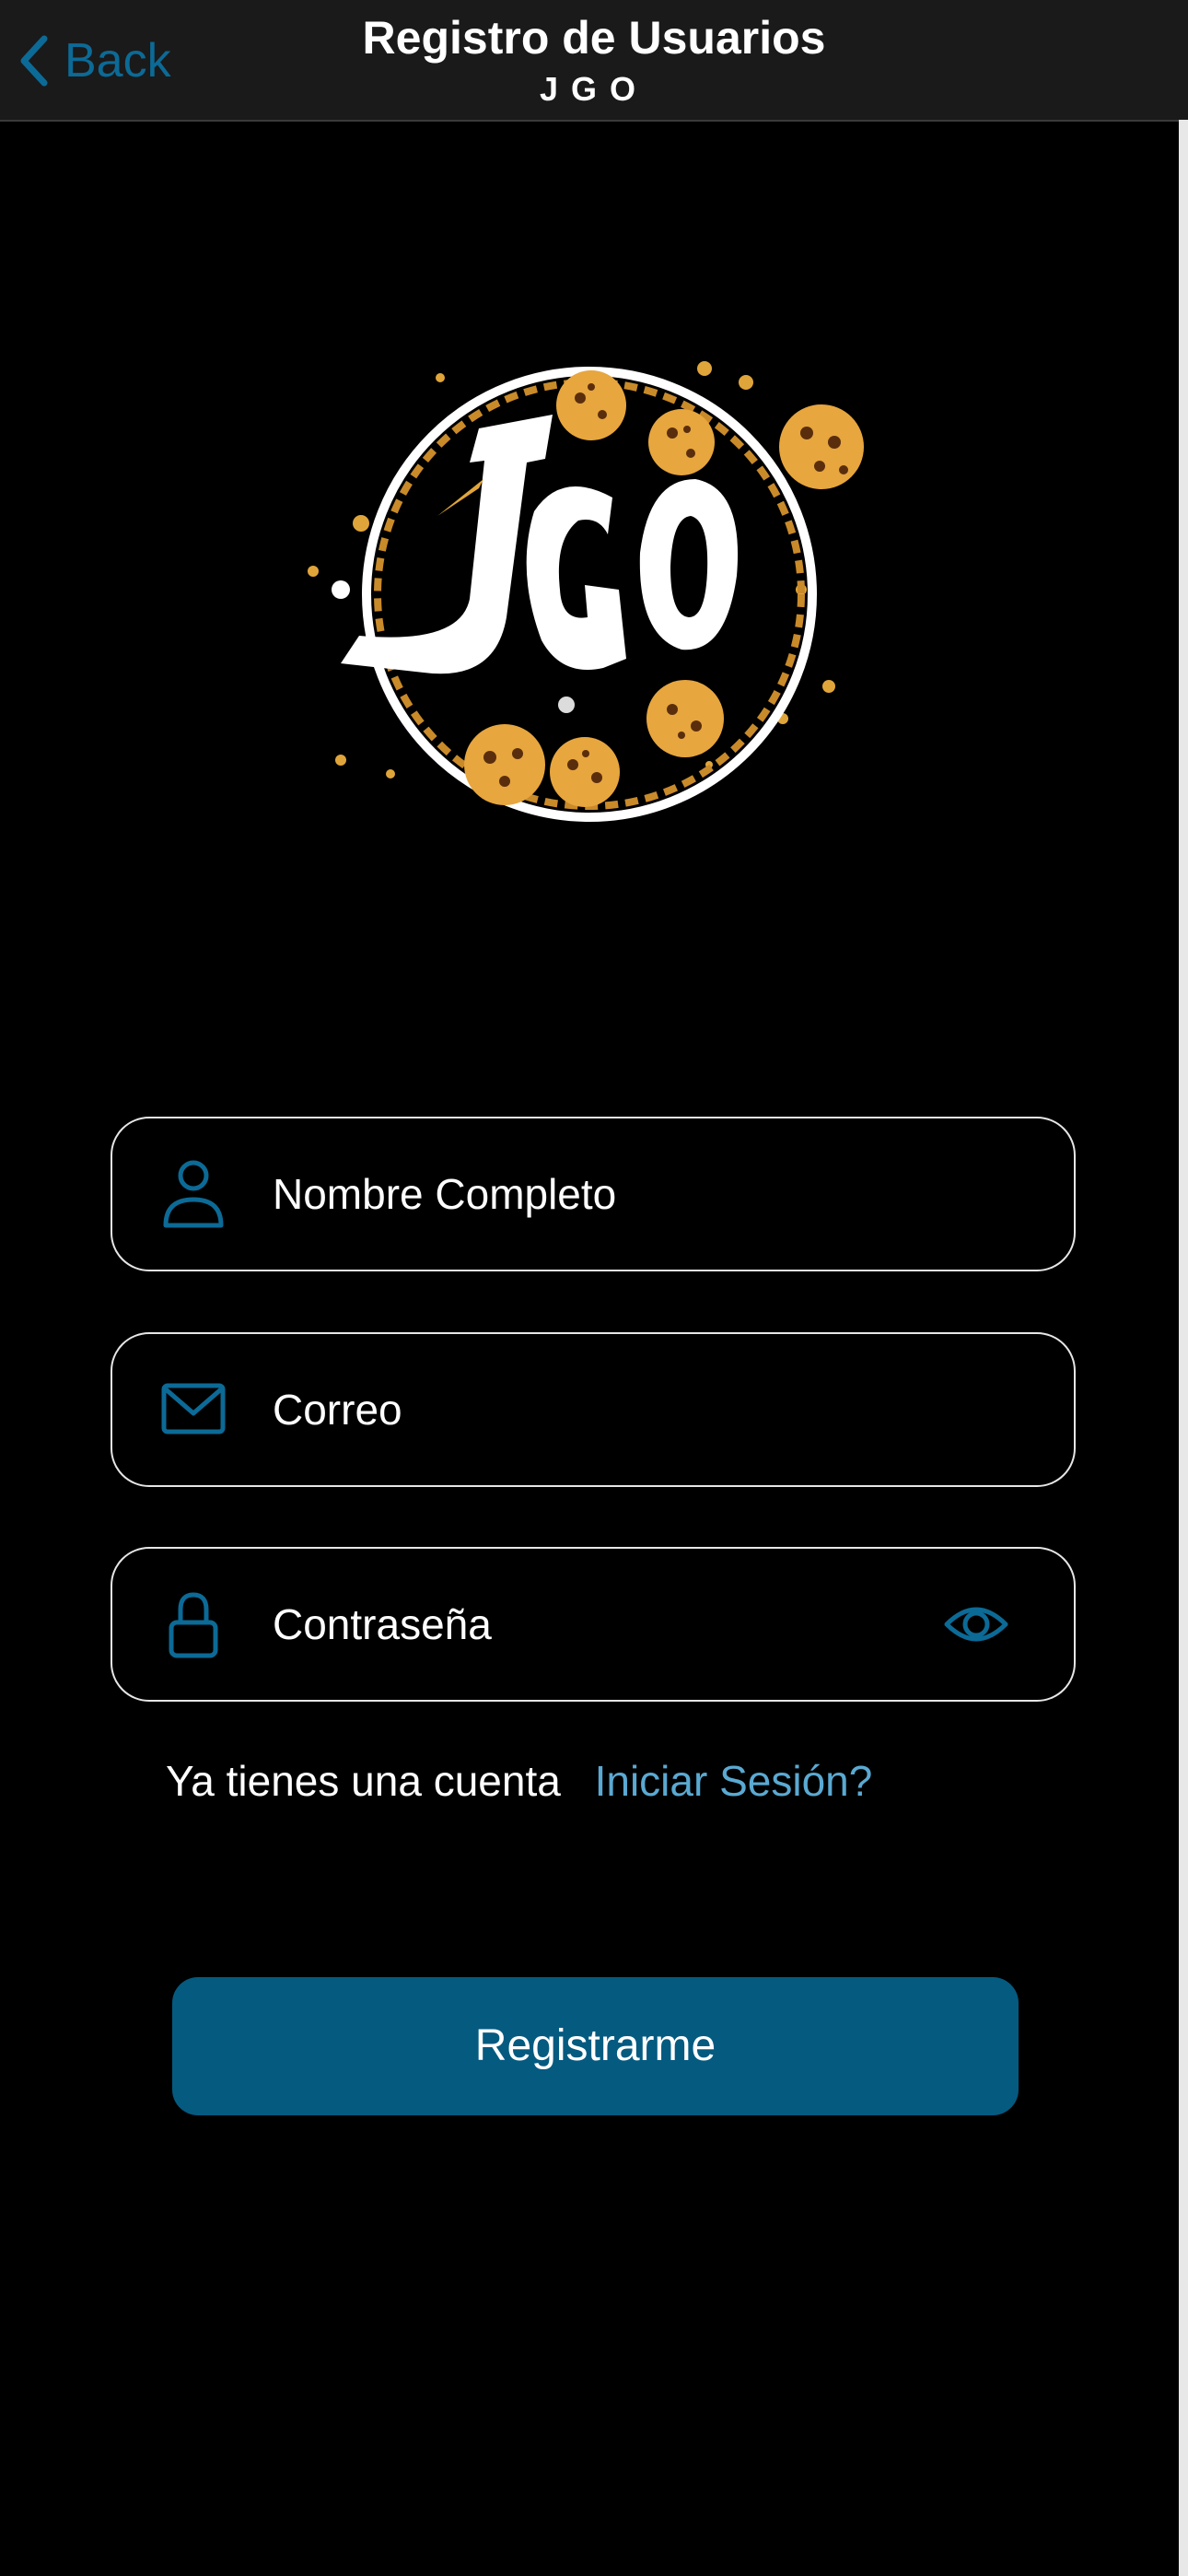  What do you see at coordinates (593, 1409) in the screenshot?
I see `email-field: Correo` at bounding box center [593, 1409].